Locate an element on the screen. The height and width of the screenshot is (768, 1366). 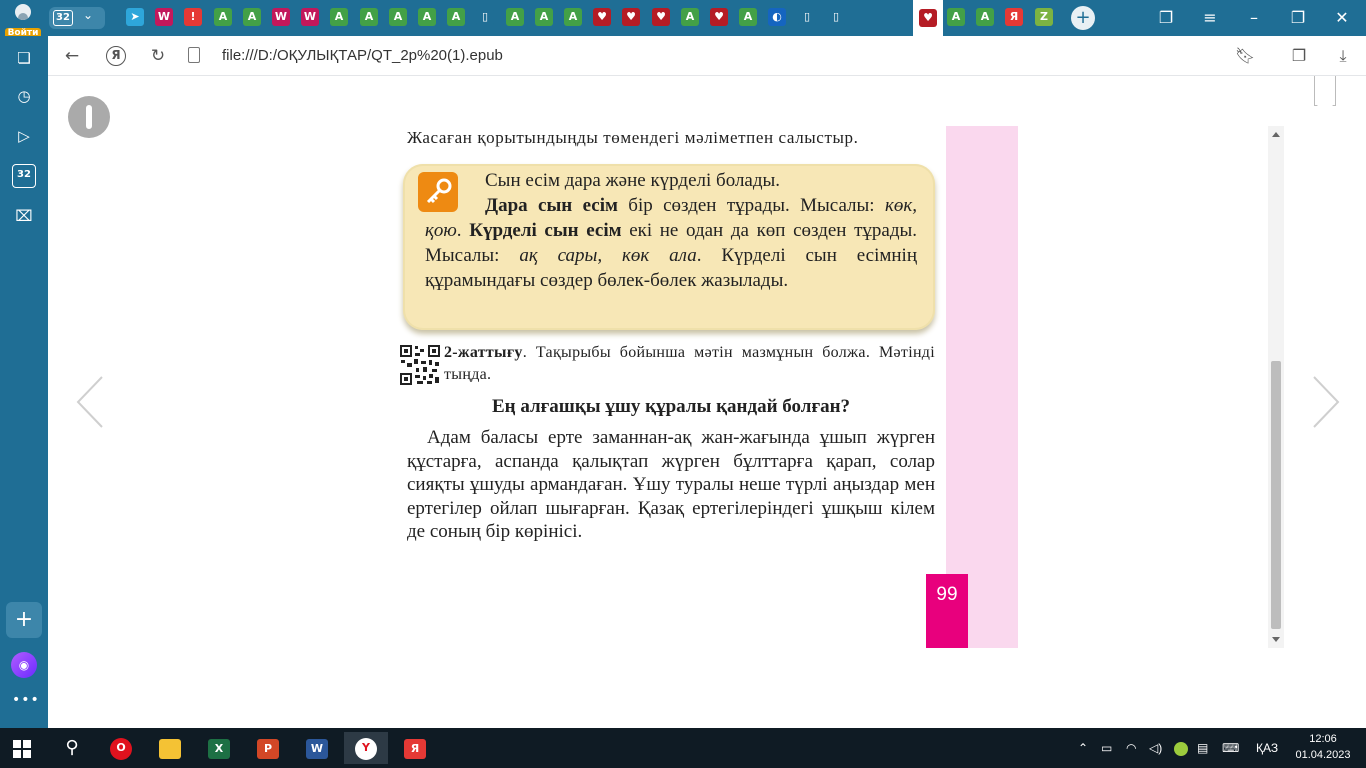
vertical-scrollbar is located at coordinates (1276, 387).